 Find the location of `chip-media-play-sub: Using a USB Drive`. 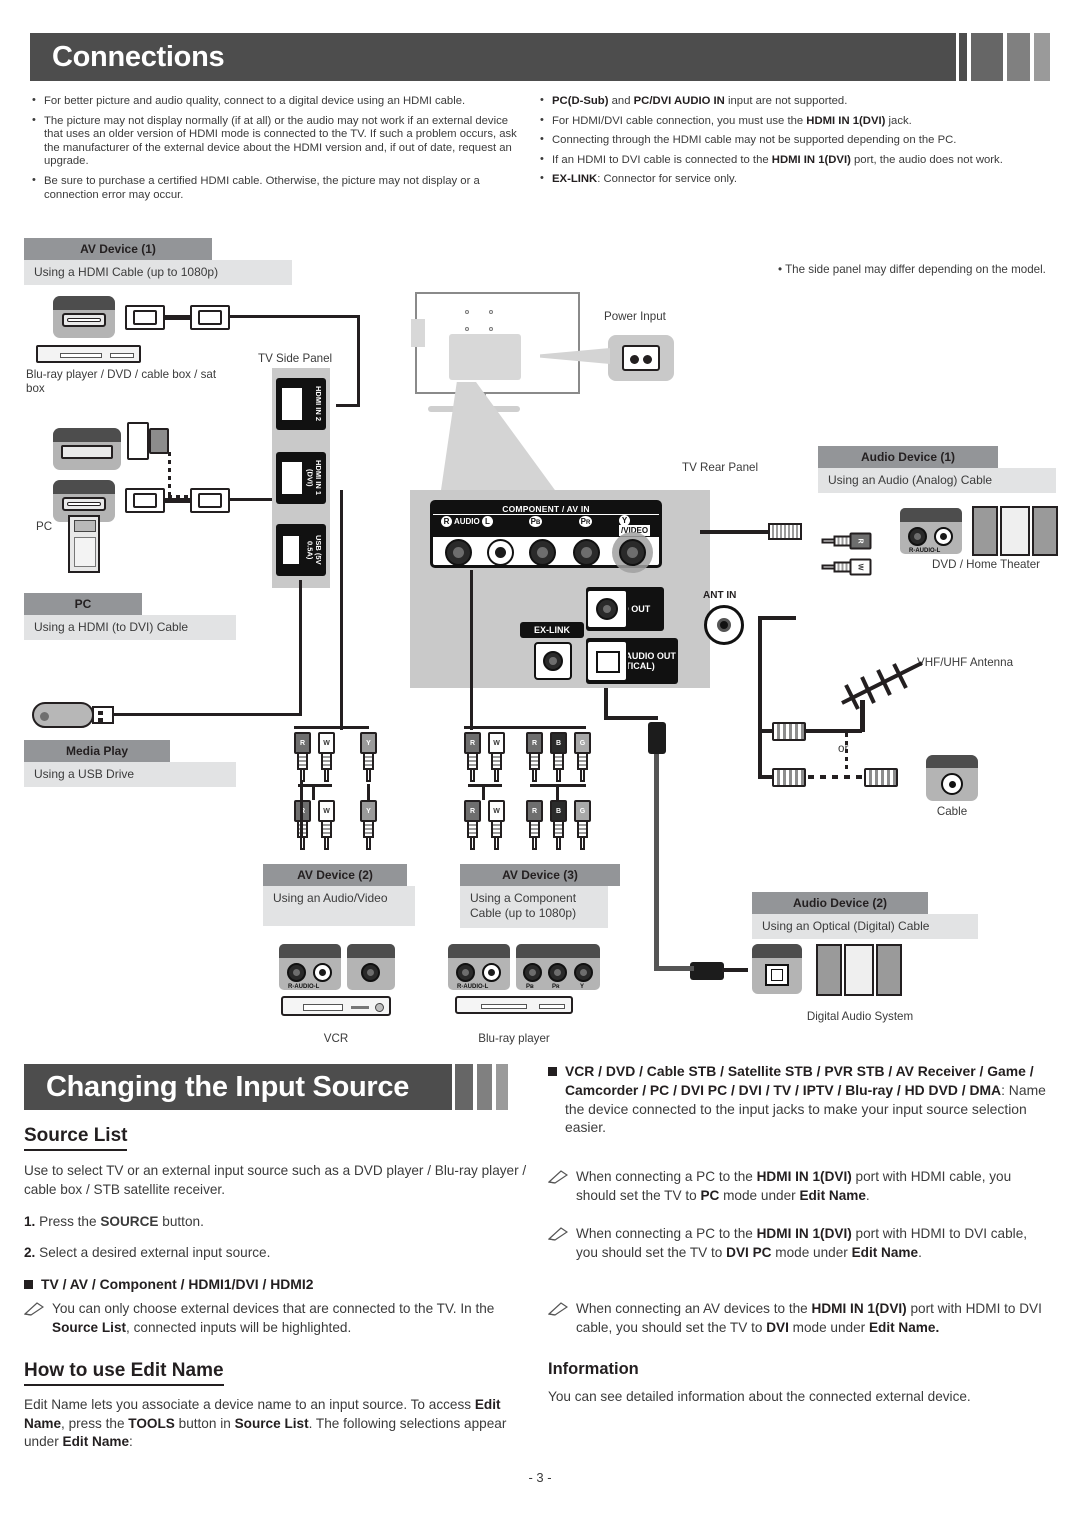

chip-media-play-sub: Using a USB Drive is located at coordinates (130, 774).